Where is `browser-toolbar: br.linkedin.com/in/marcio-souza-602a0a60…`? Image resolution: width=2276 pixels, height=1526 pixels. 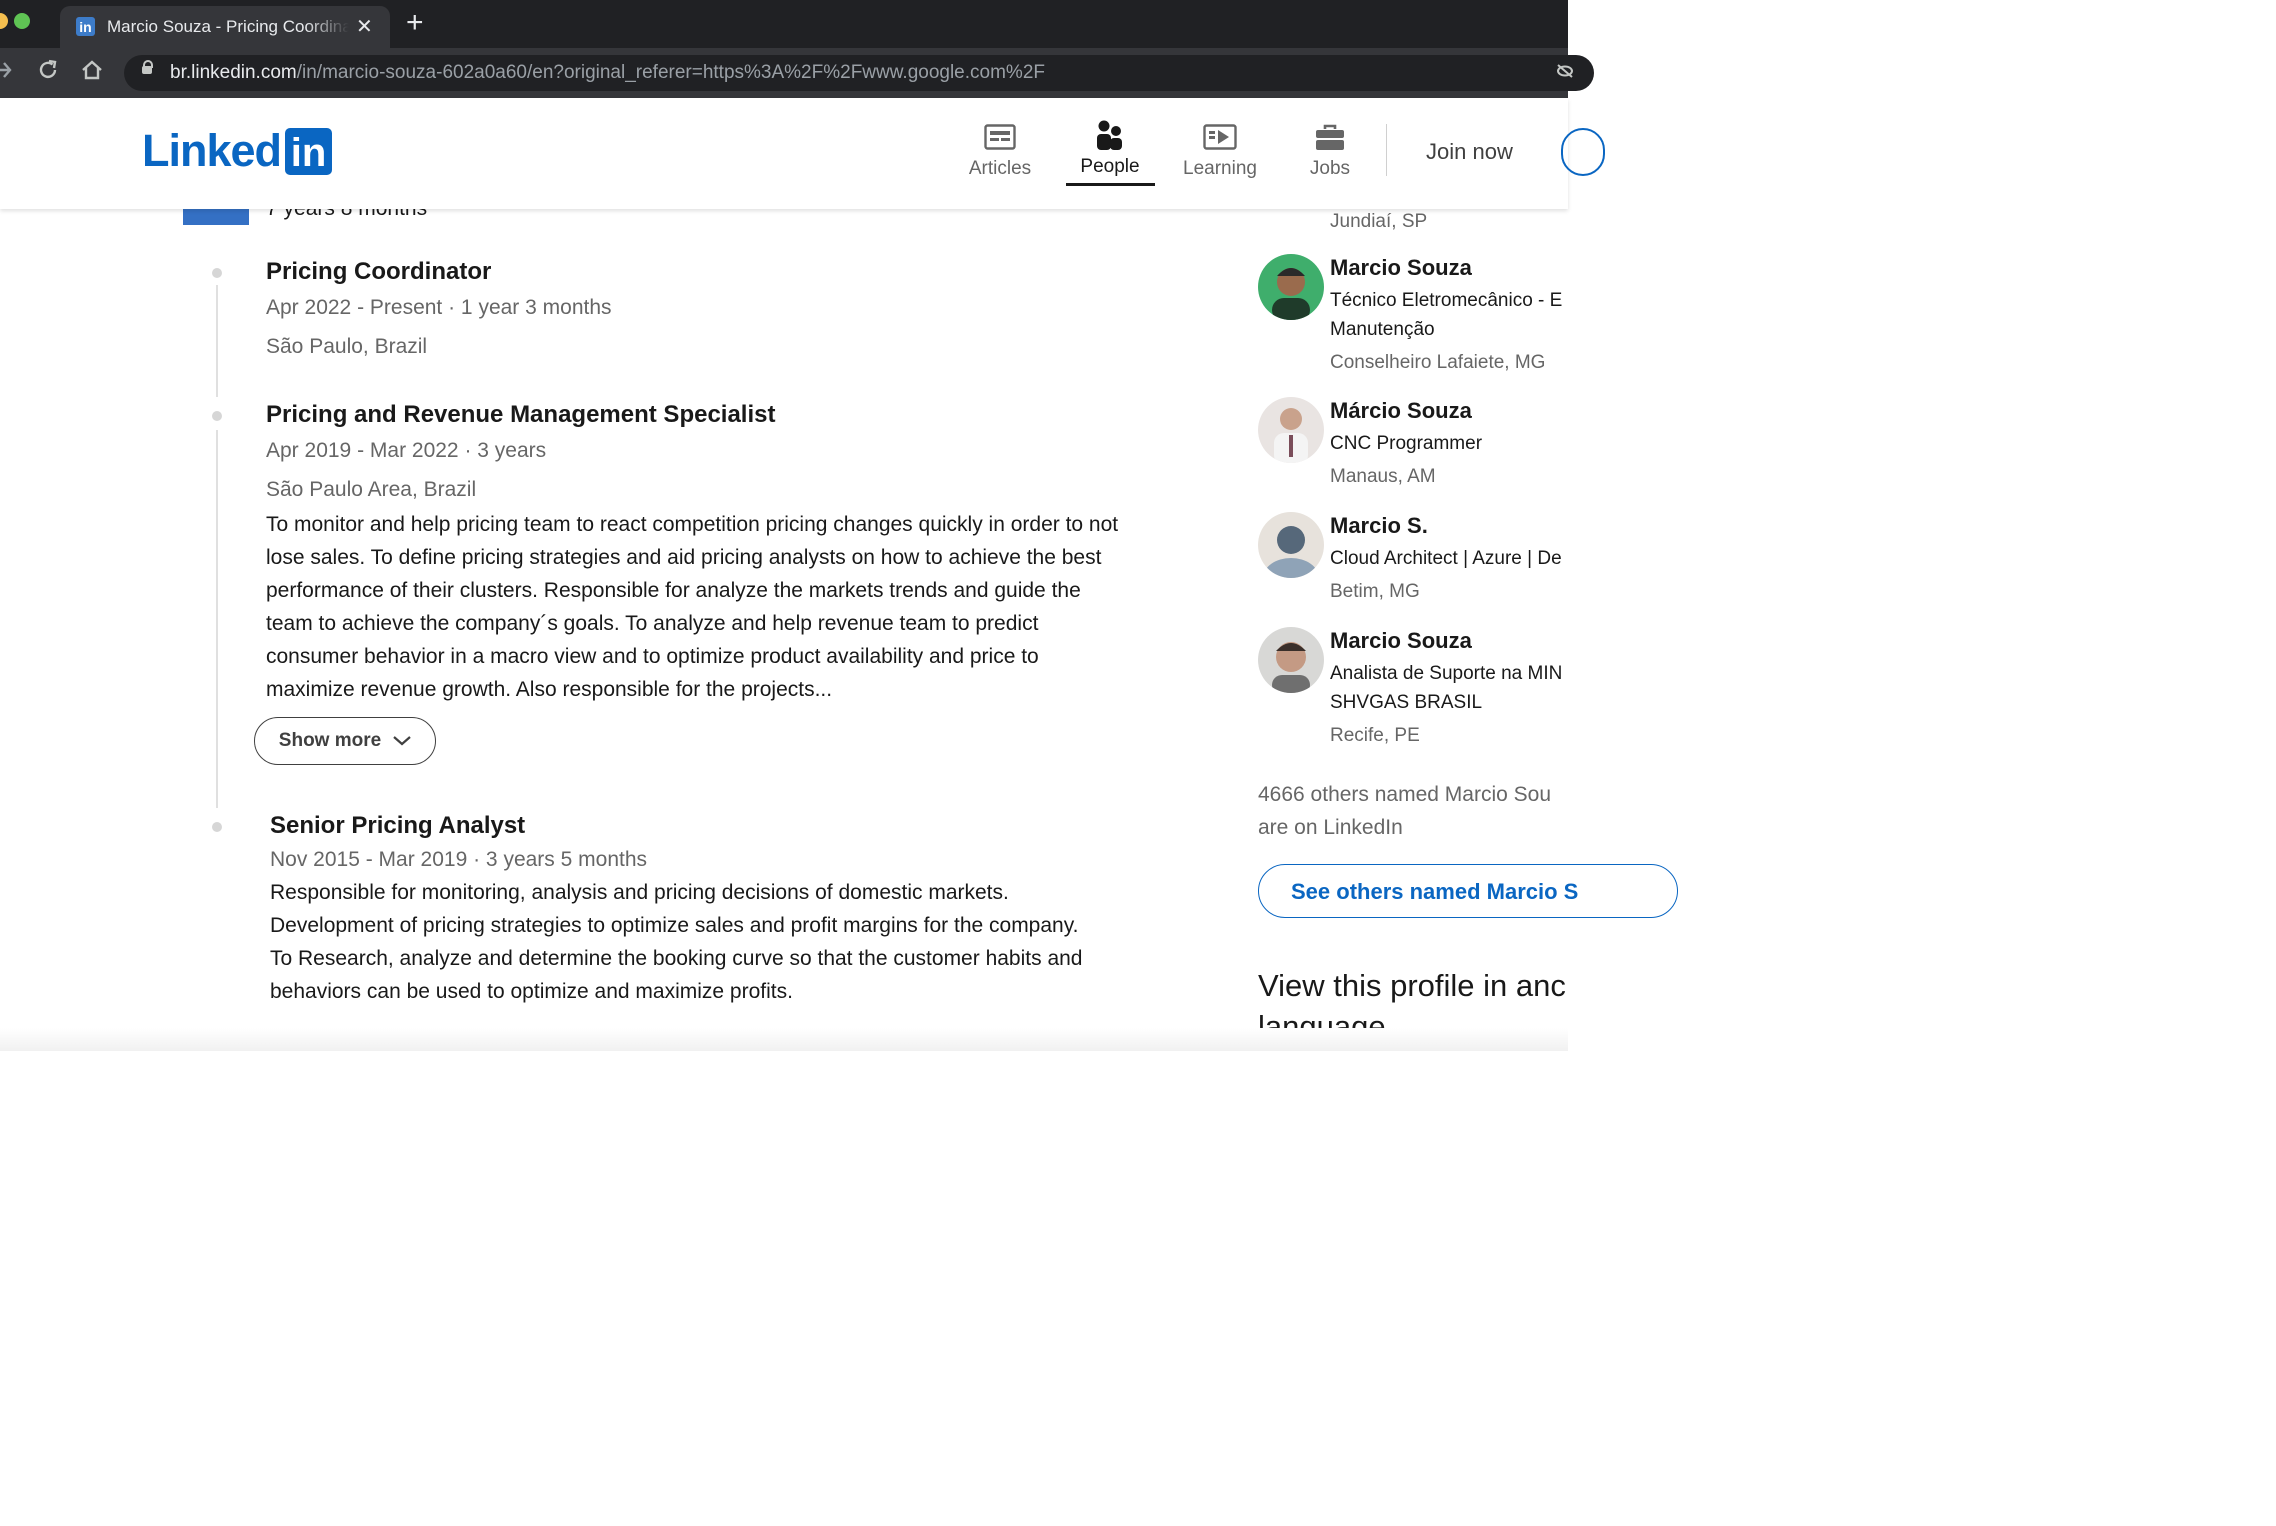
browser-toolbar: br.linkedin.com/in/marcio-souza-602a0a60… is located at coordinates (797, 73).